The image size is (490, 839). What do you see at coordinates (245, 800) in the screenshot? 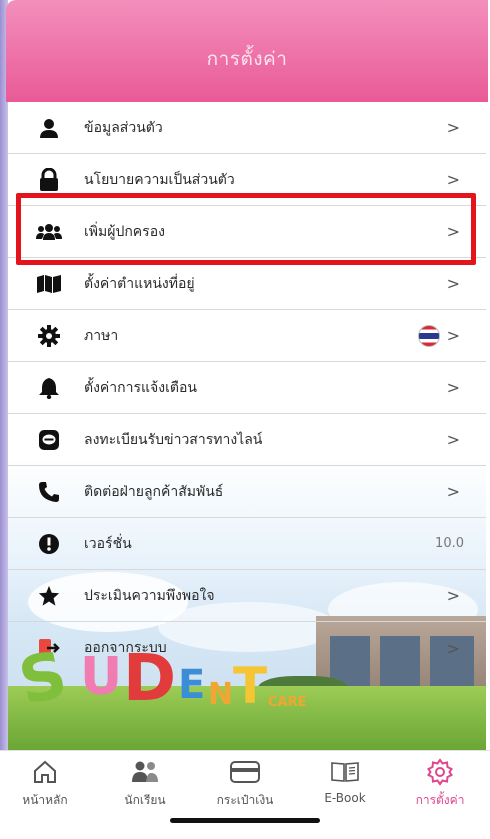
I see `tab-label: กระเป๋าเงิน` at bounding box center [245, 800].